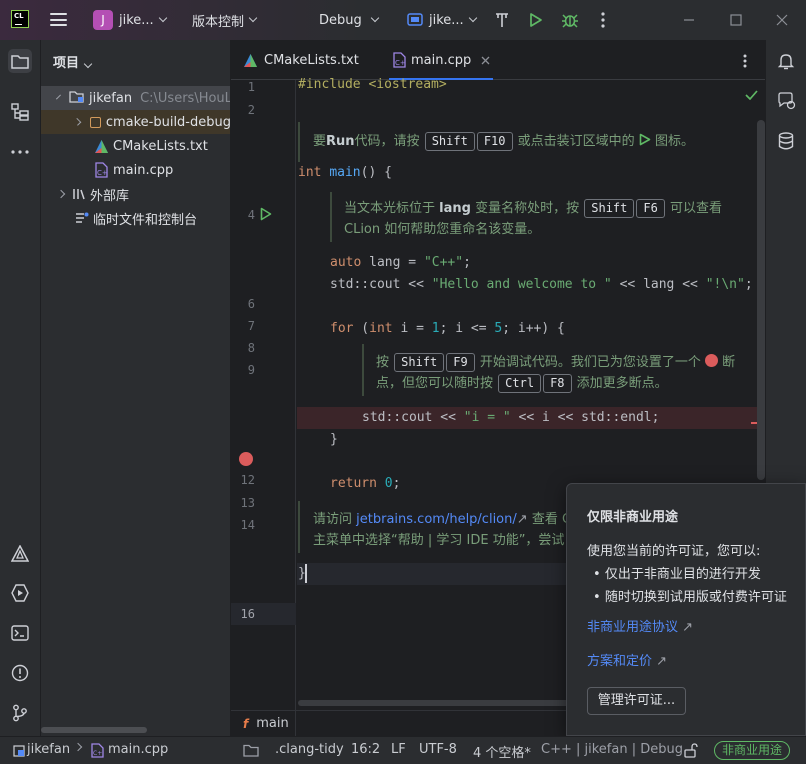 The width and height of the screenshot is (806, 764). I want to click on status-context: C++ | jikefan | Debug, so click(612, 749).